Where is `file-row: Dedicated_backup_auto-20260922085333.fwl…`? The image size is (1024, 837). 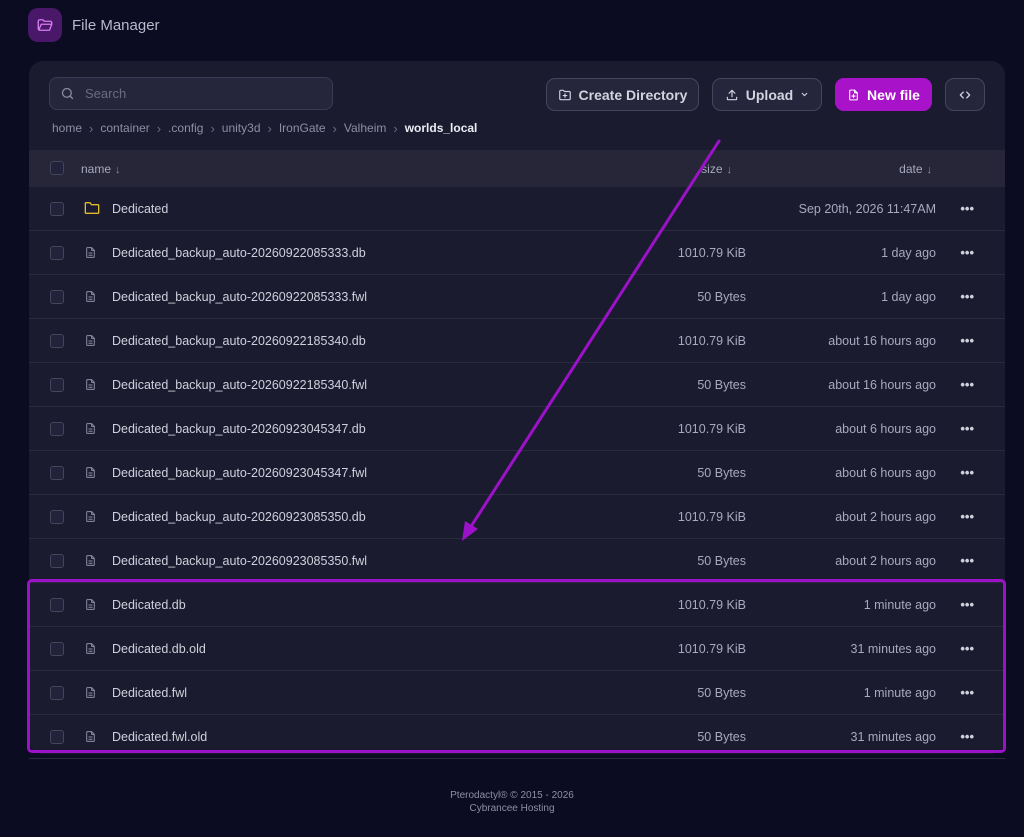
file-row: Dedicated_backup_auto-20260922085333.fwl… is located at coordinates (517, 297).